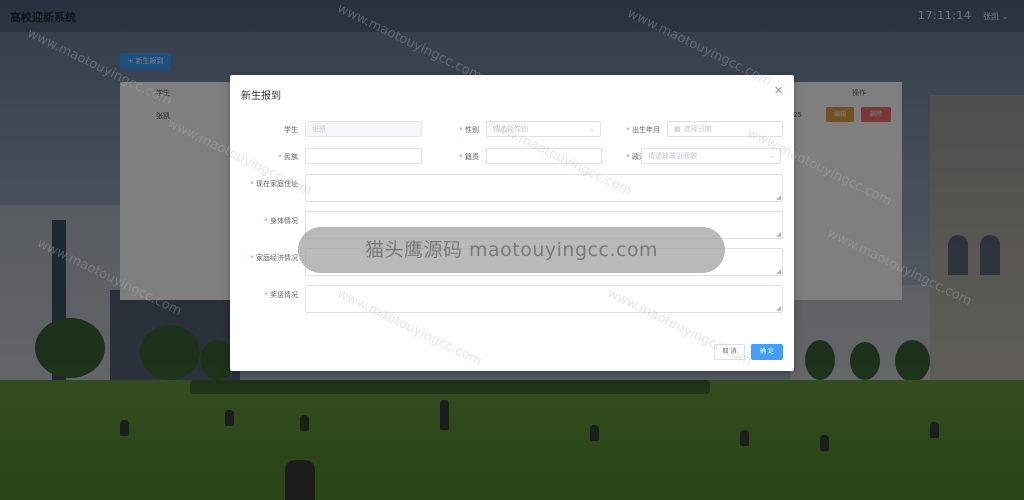 Image resolution: width=1024 pixels, height=500 pixels. I want to click on label-family-economy: * 家庭经济情况, so click(274, 258).